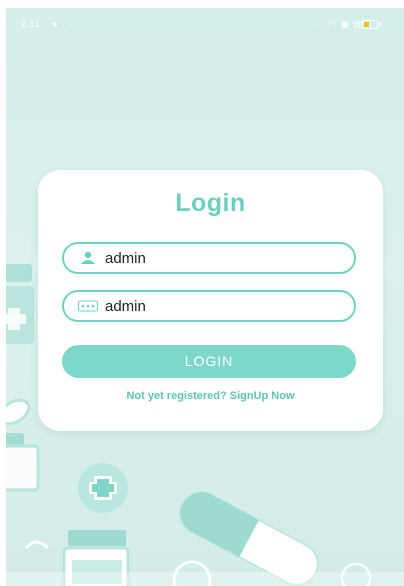  Describe the element at coordinates (220, 306) in the screenshot. I see `password-input` at that location.